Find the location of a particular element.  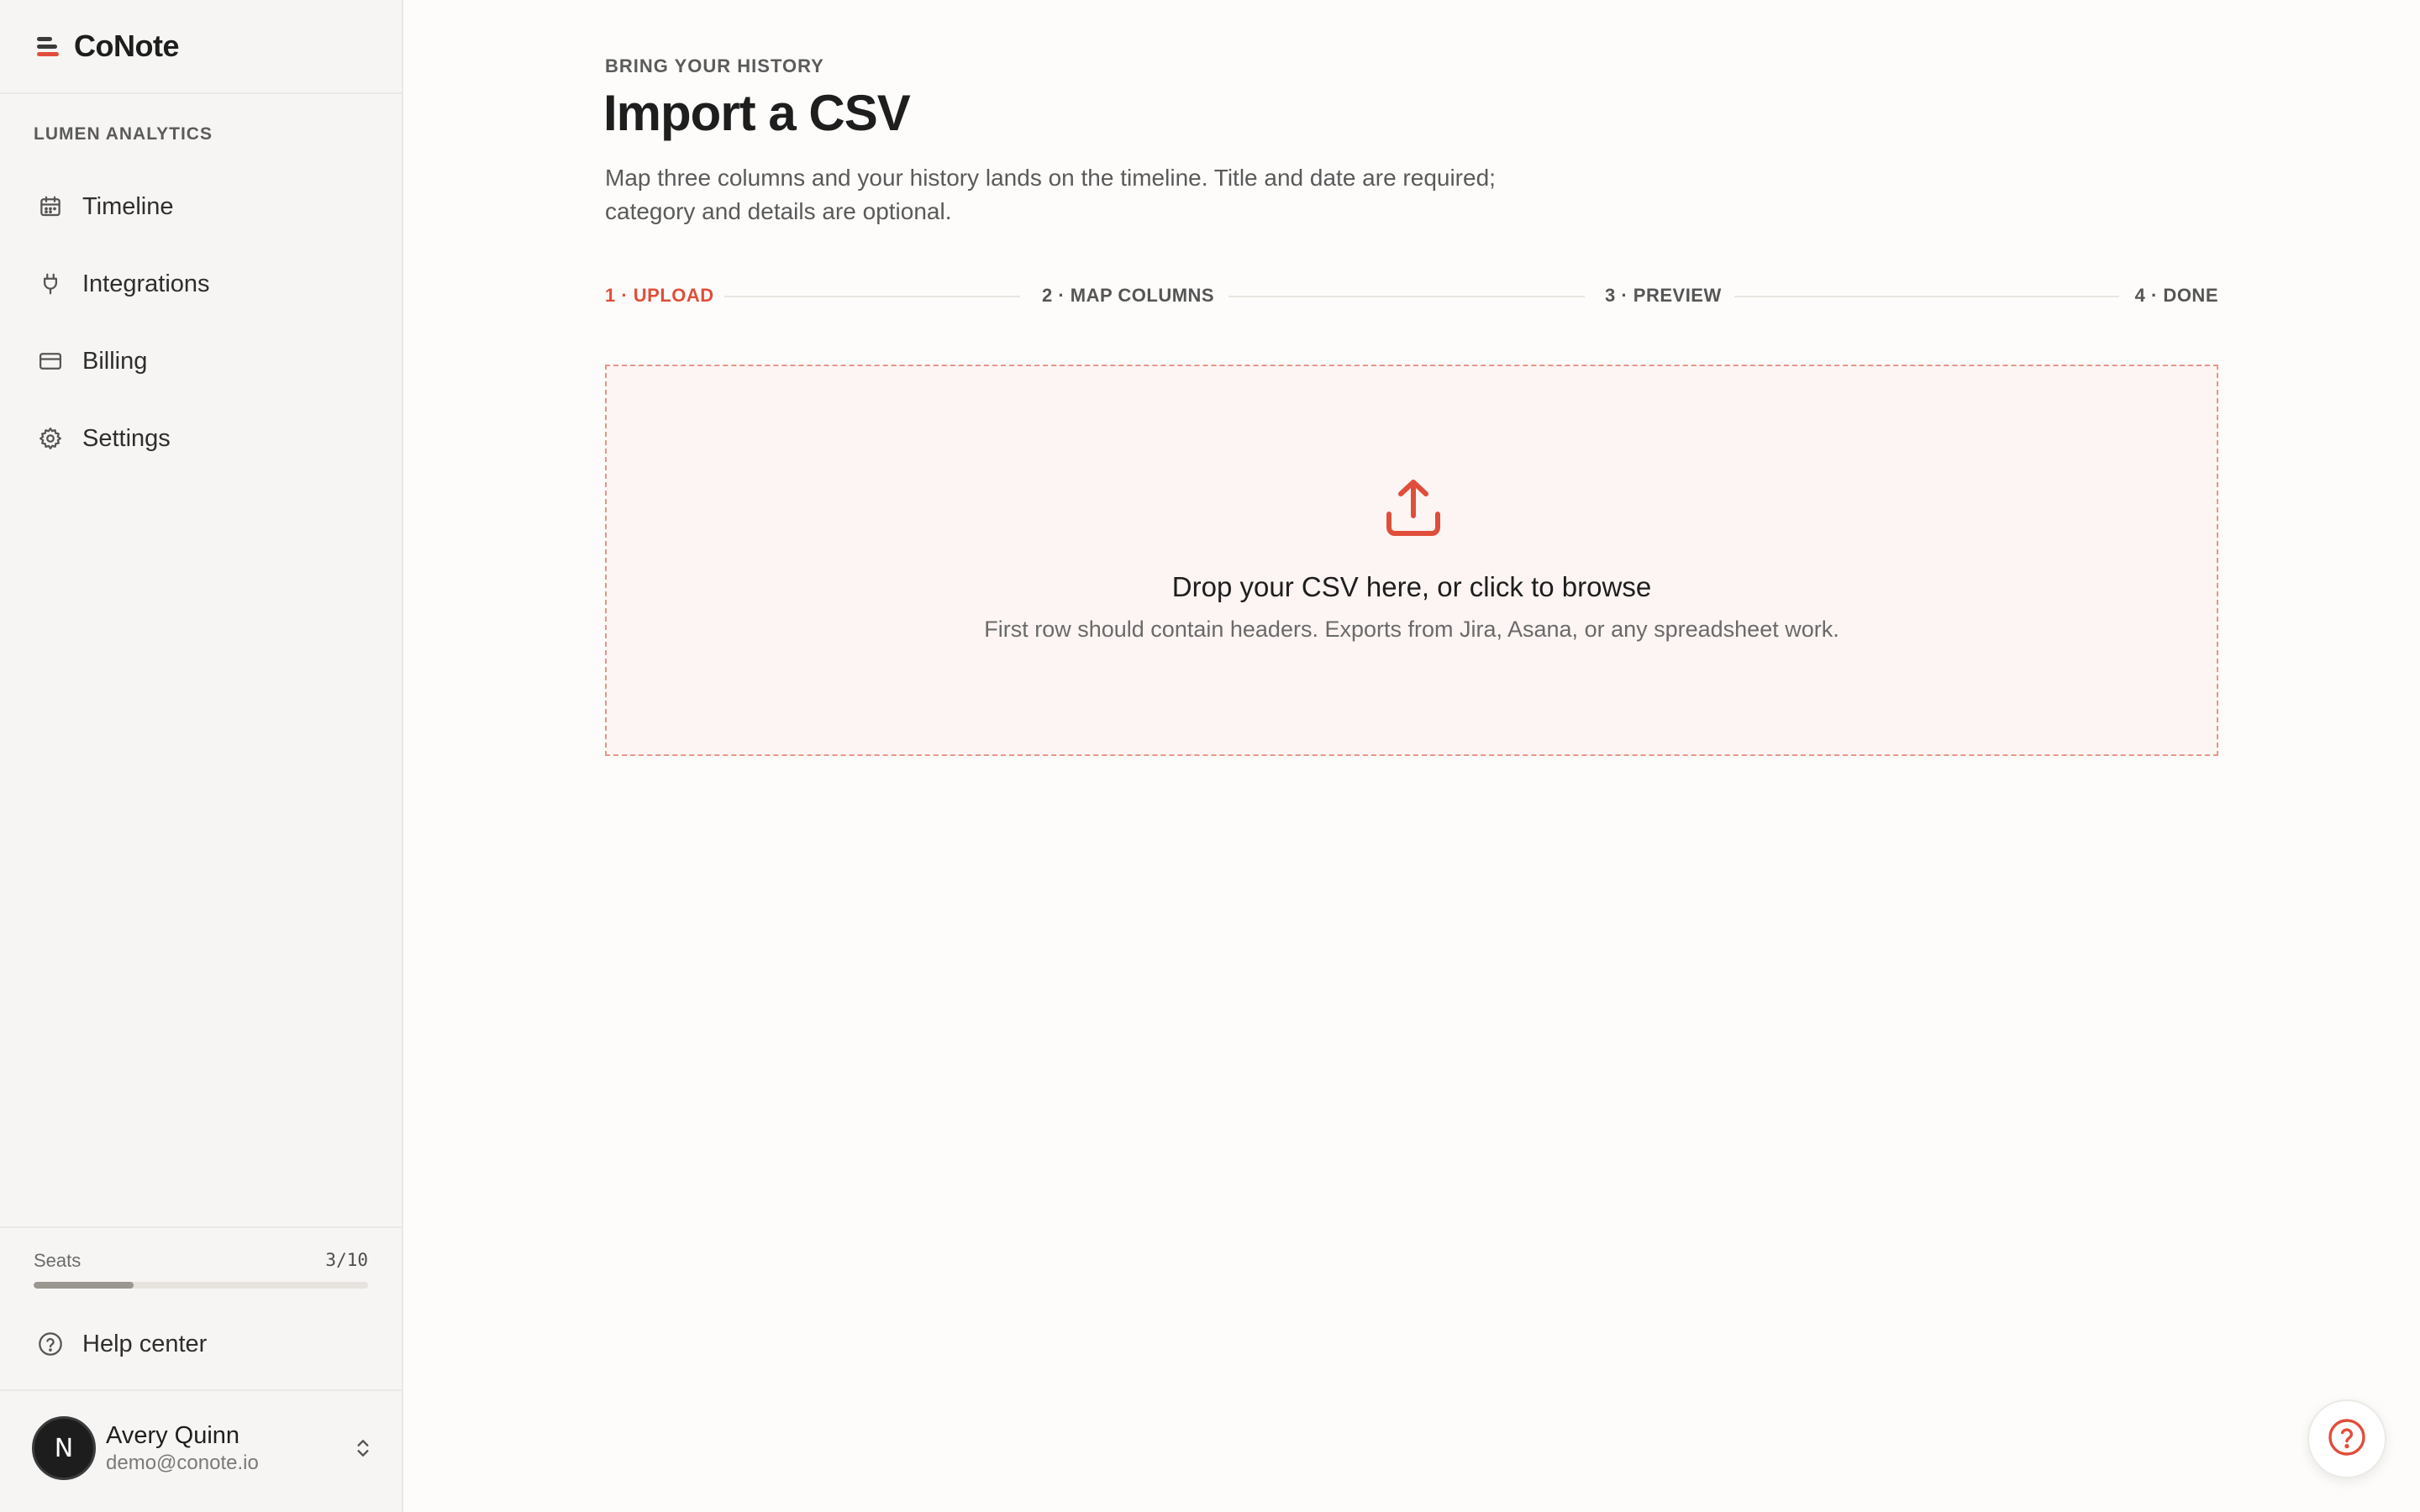

user-name: Avery Quinn is located at coordinates (173, 1435).